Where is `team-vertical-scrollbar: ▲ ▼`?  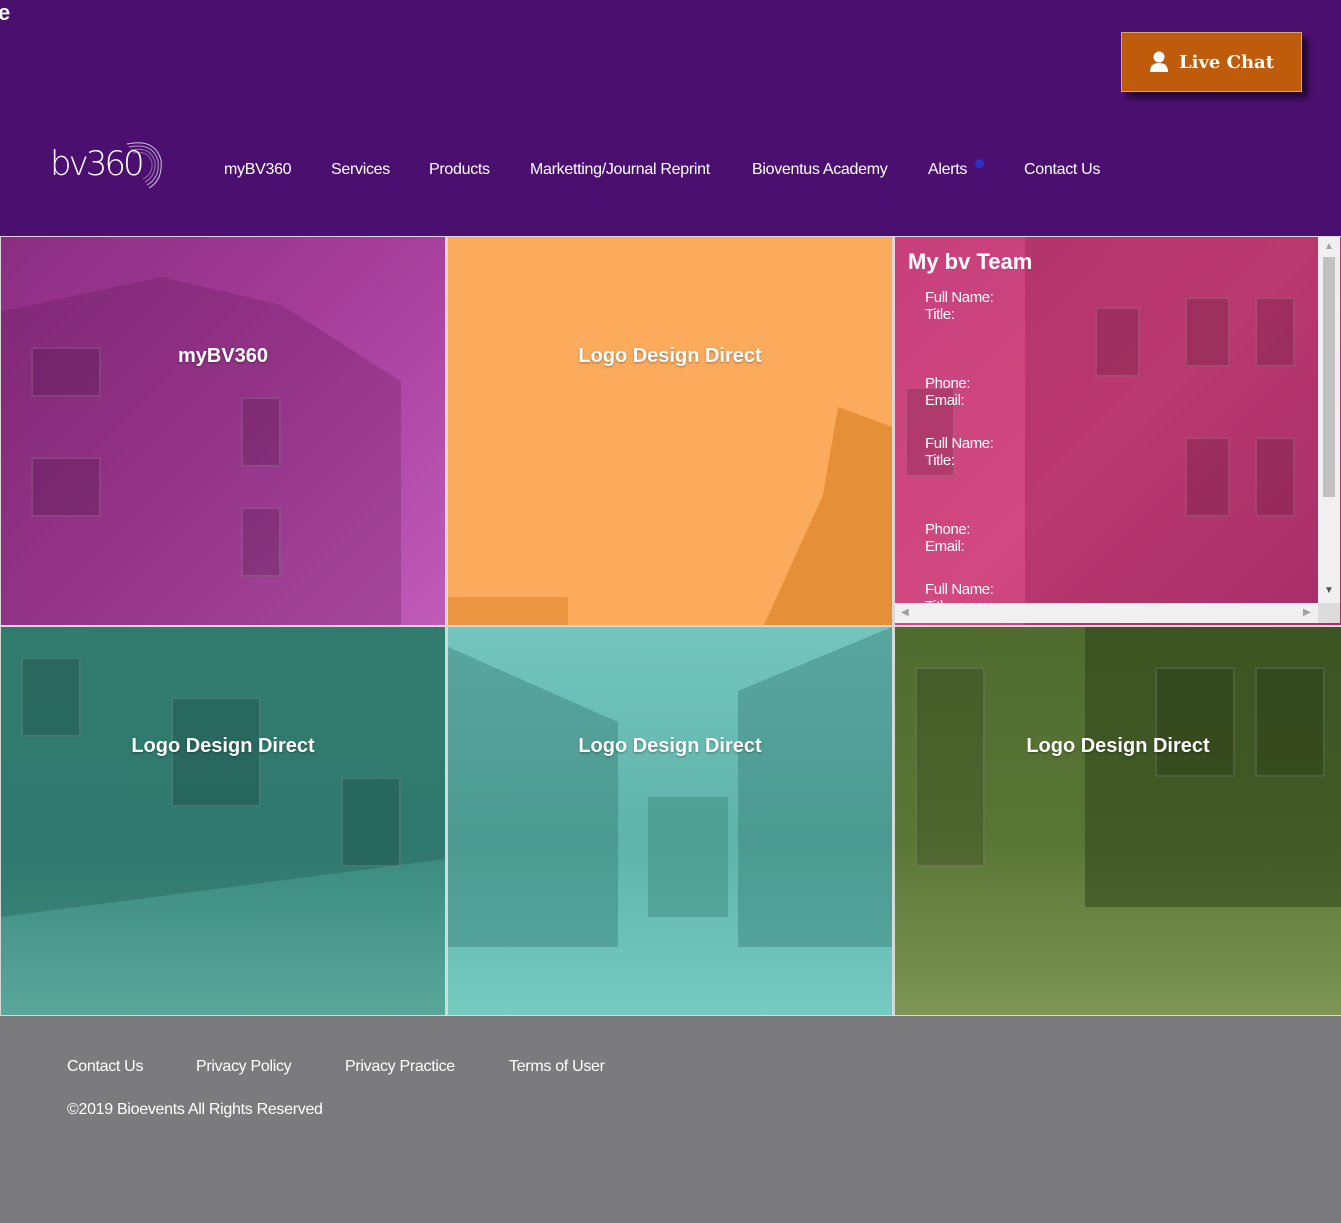 team-vertical-scrollbar: ▲ ▼ is located at coordinates (1329, 420).